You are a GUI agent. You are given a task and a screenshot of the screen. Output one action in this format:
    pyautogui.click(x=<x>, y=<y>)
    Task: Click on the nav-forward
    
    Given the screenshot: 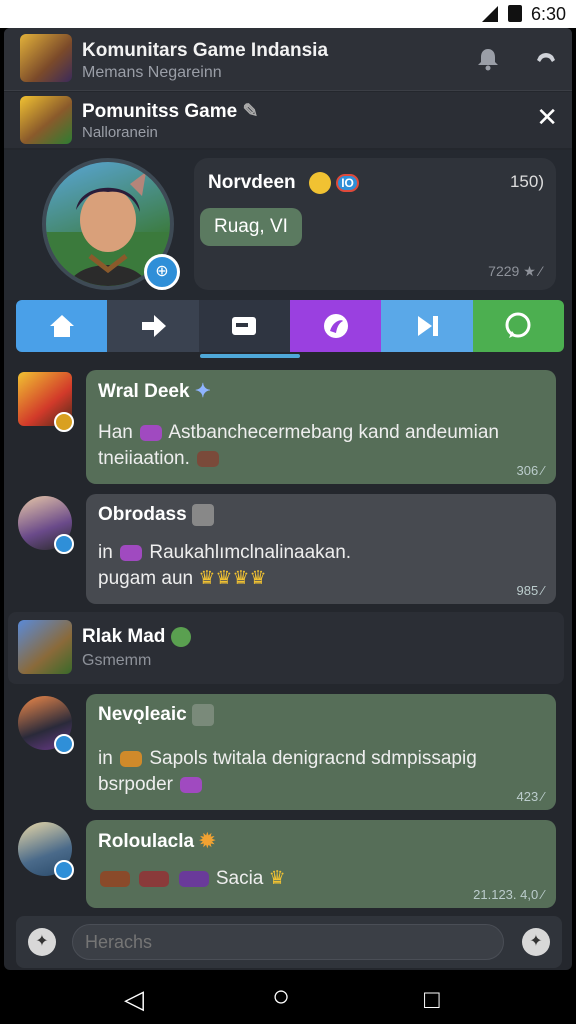 What is the action you would take?
    pyautogui.click(x=153, y=326)
    